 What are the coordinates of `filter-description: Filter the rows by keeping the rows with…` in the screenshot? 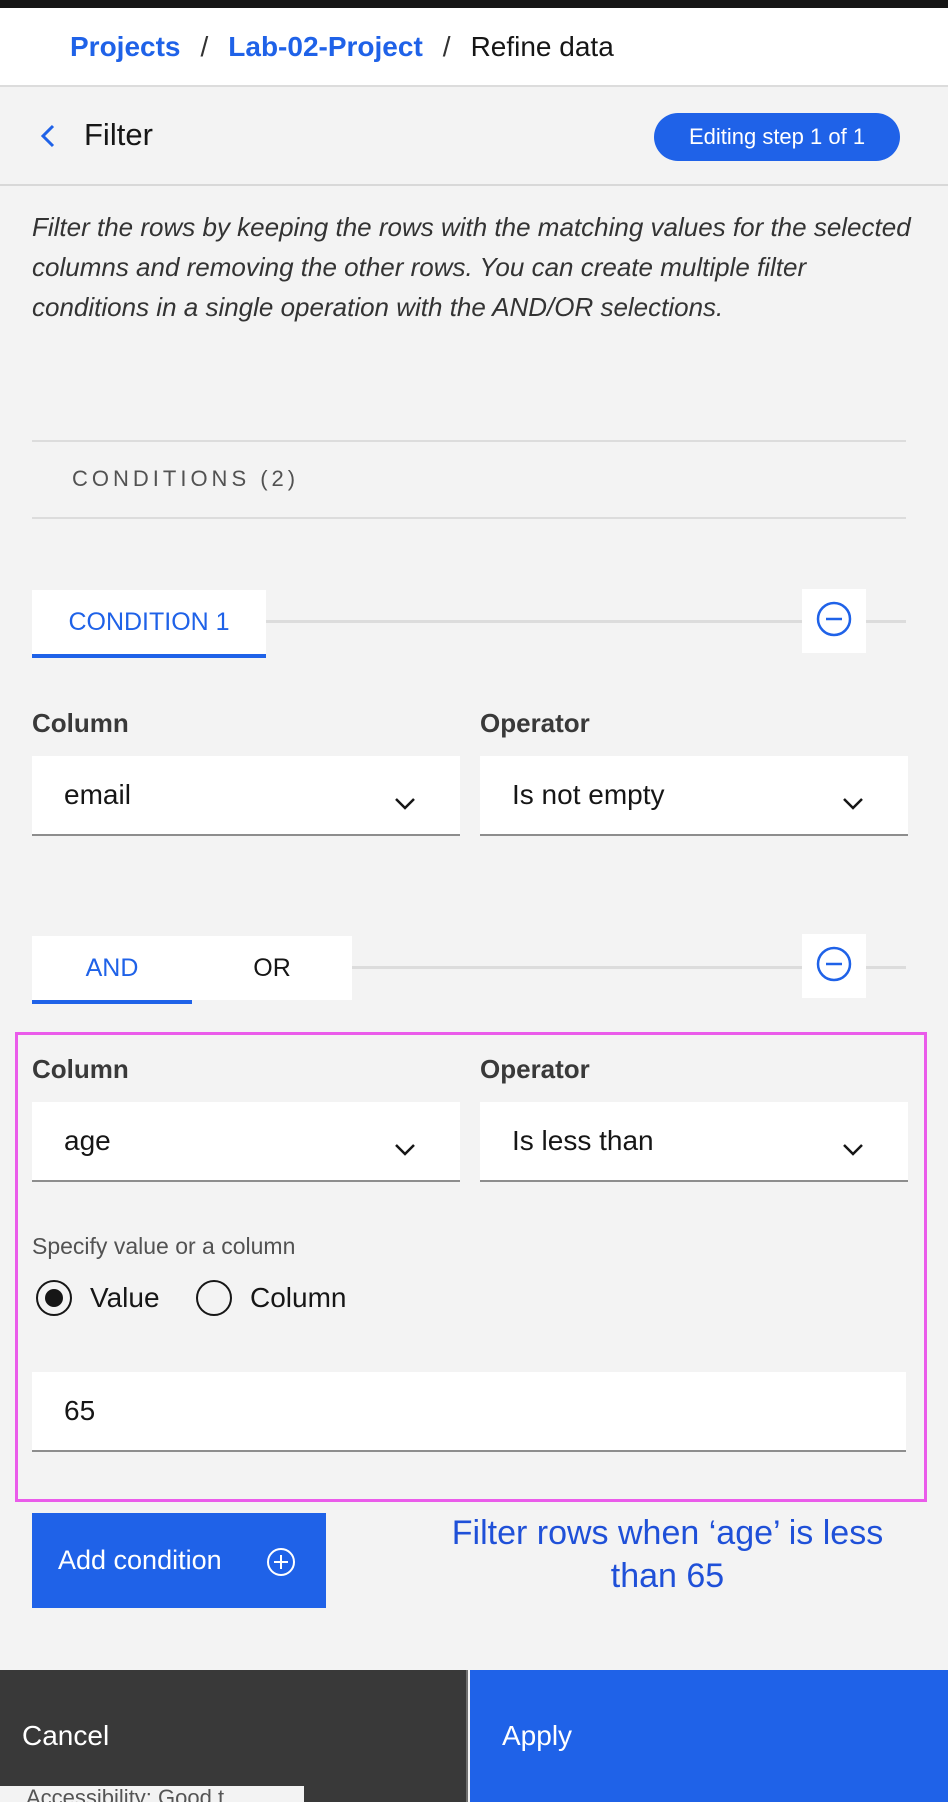 It's located at (471, 267).